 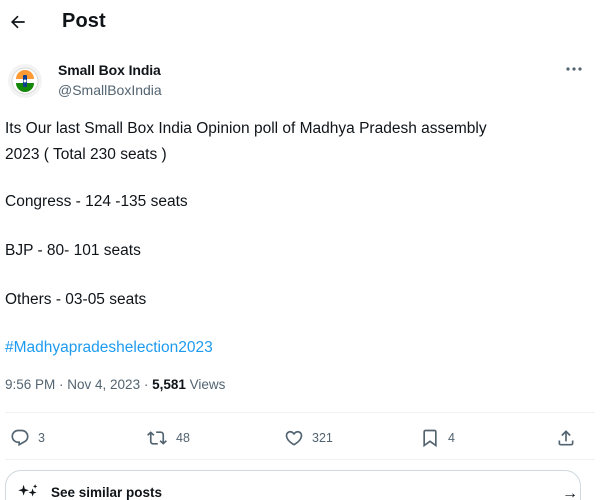 What do you see at coordinates (294, 438) in the screenshot?
I see `heart-icon` at bounding box center [294, 438].